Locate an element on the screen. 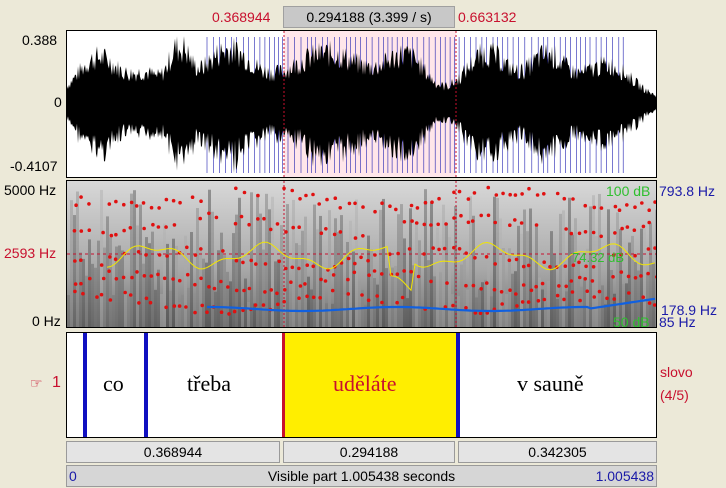 The height and width of the screenshot is (488, 726). segment-right-duration: 0.342305 is located at coordinates (557, 452).